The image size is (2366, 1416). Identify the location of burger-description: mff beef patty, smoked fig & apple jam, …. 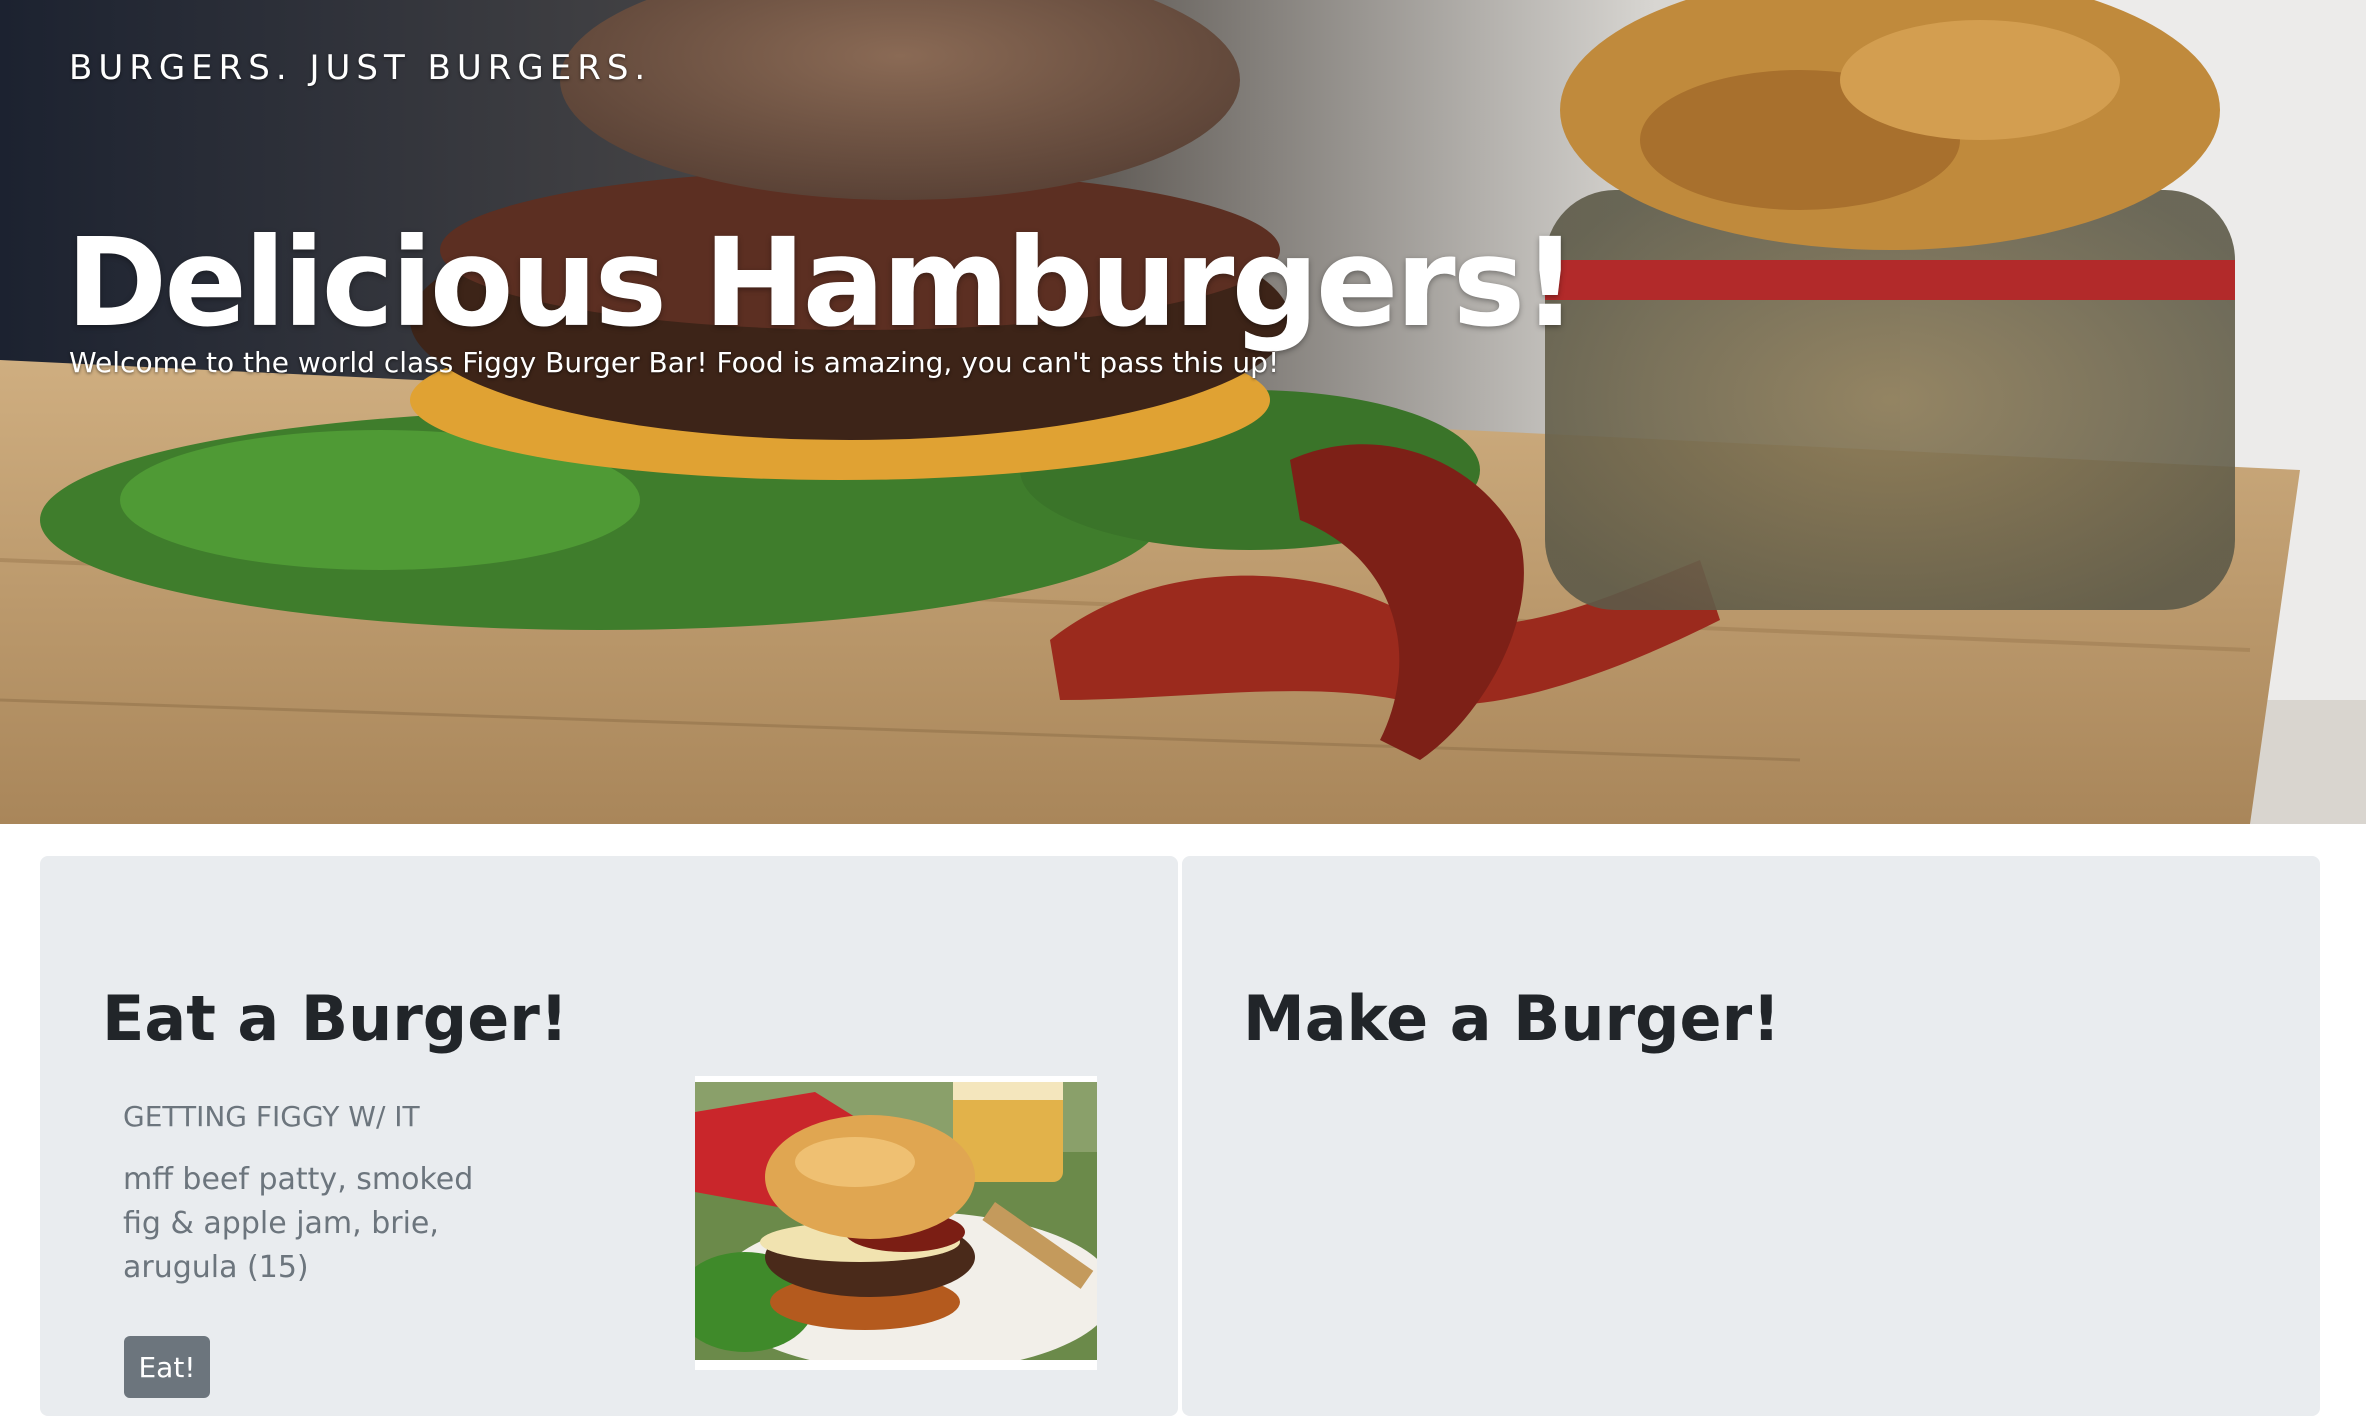
(298, 1223).